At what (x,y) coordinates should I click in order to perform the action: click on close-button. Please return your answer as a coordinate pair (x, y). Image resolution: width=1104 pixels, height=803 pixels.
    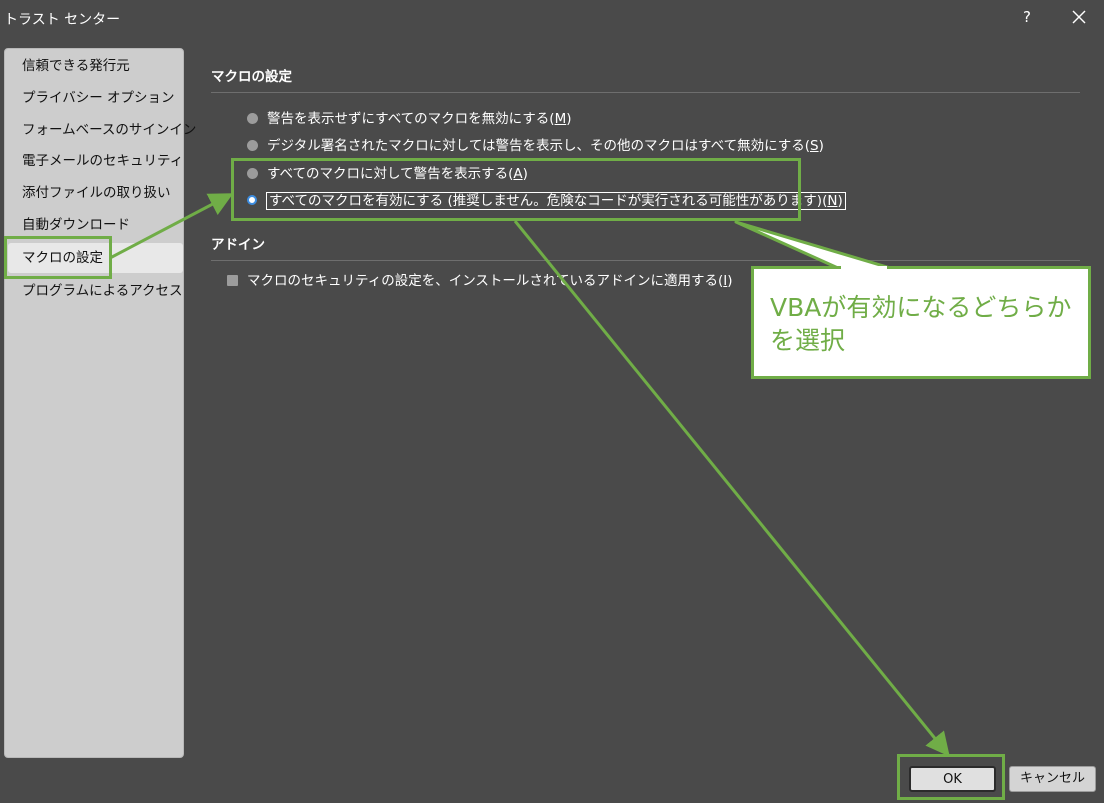
    Looking at the image, I should click on (1079, 17).